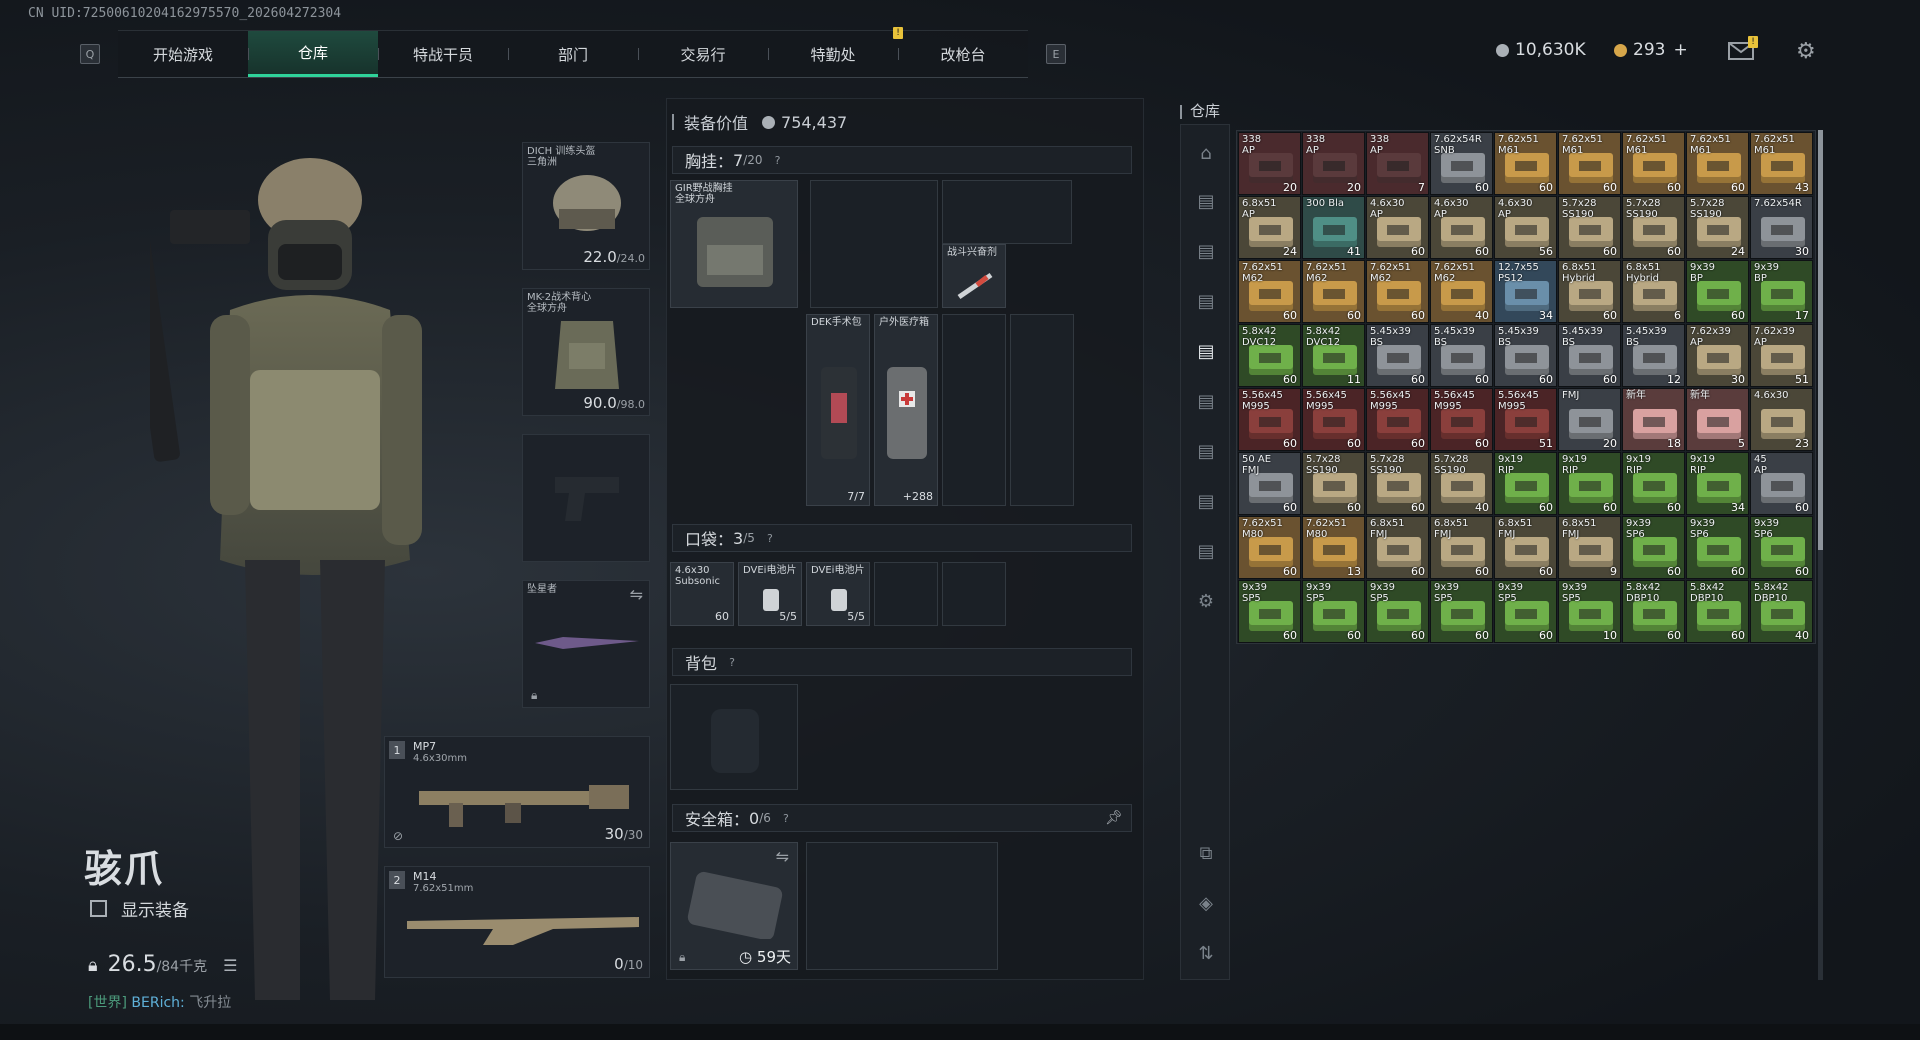 The height and width of the screenshot is (1040, 1920). I want to click on backpack-slot-empty, so click(734, 737).